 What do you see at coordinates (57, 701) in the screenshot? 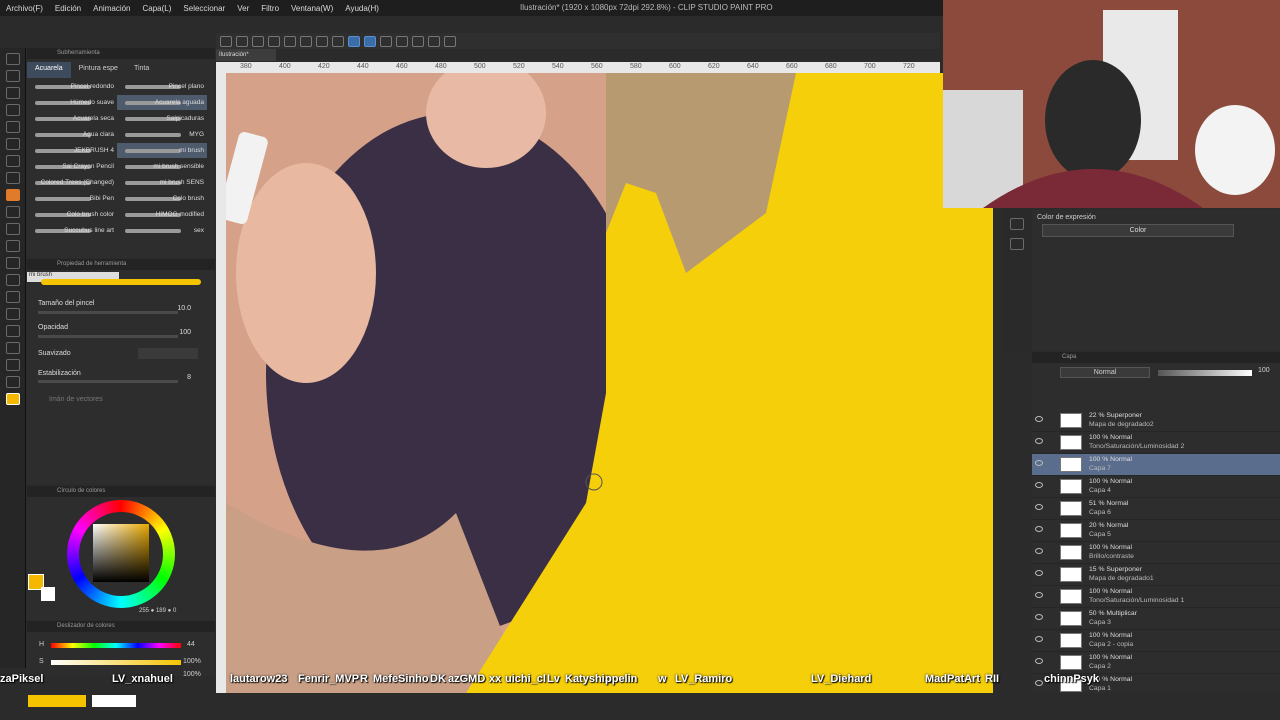
I see `color-history-yellow` at bounding box center [57, 701].